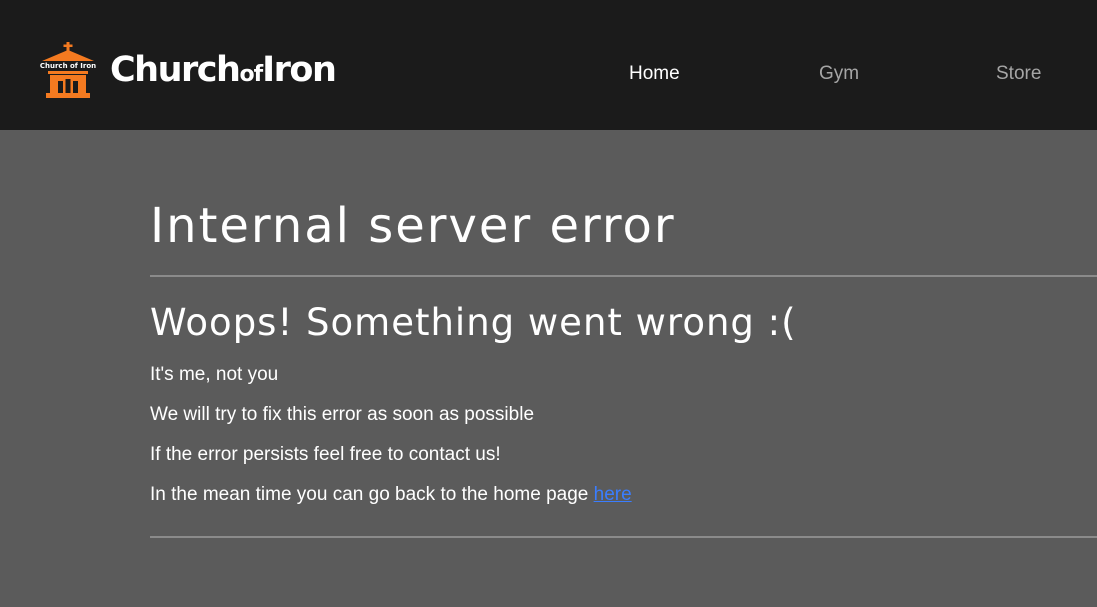 Image resolution: width=1097 pixels, height=607 pixels. I want to click on error-subtitle: Woops! Something went wrong :(, so click(473, 322).